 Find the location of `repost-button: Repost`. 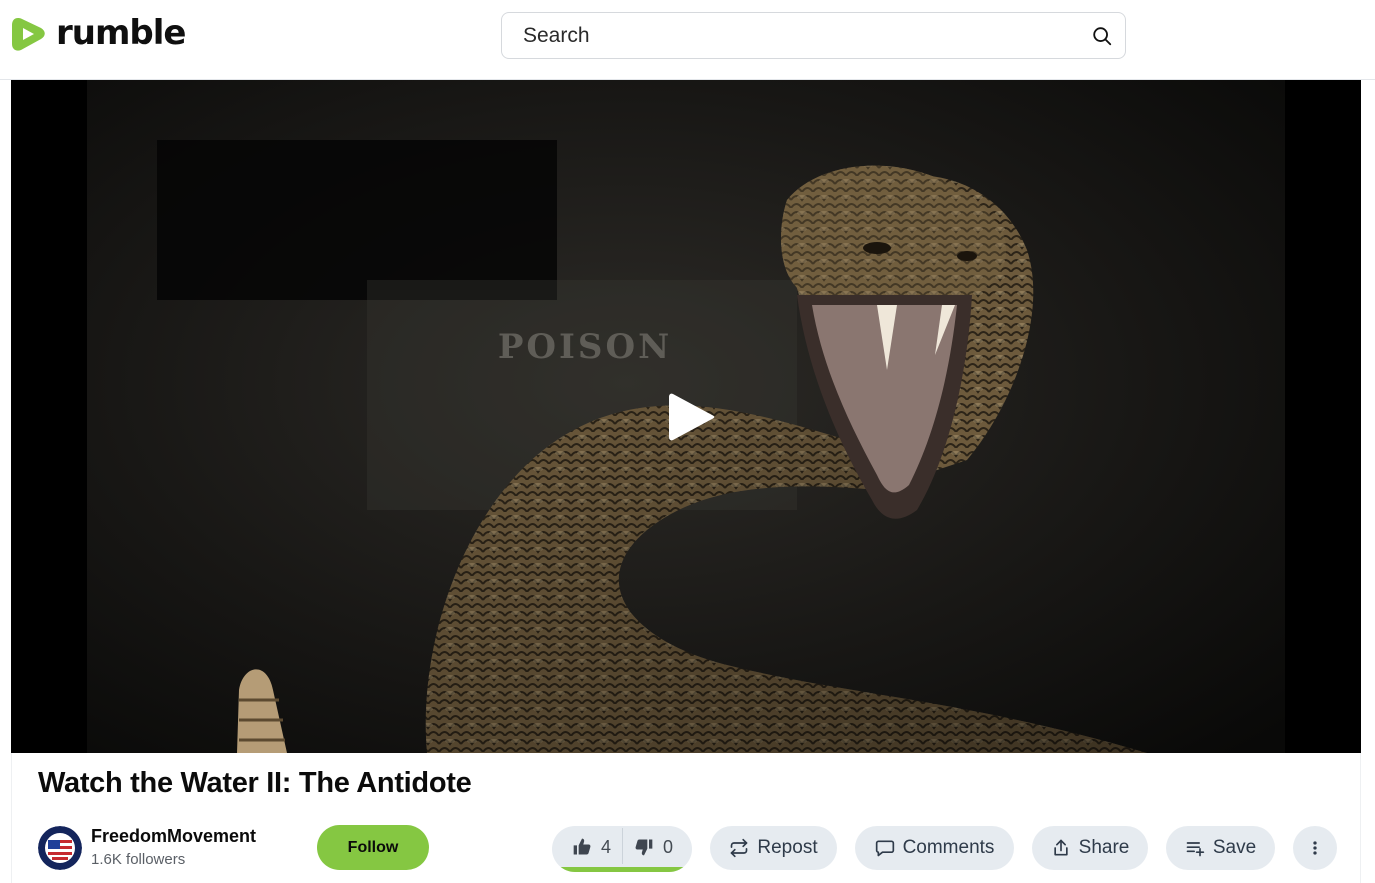

repost-button: Repost is located at coordinates (773, 848).